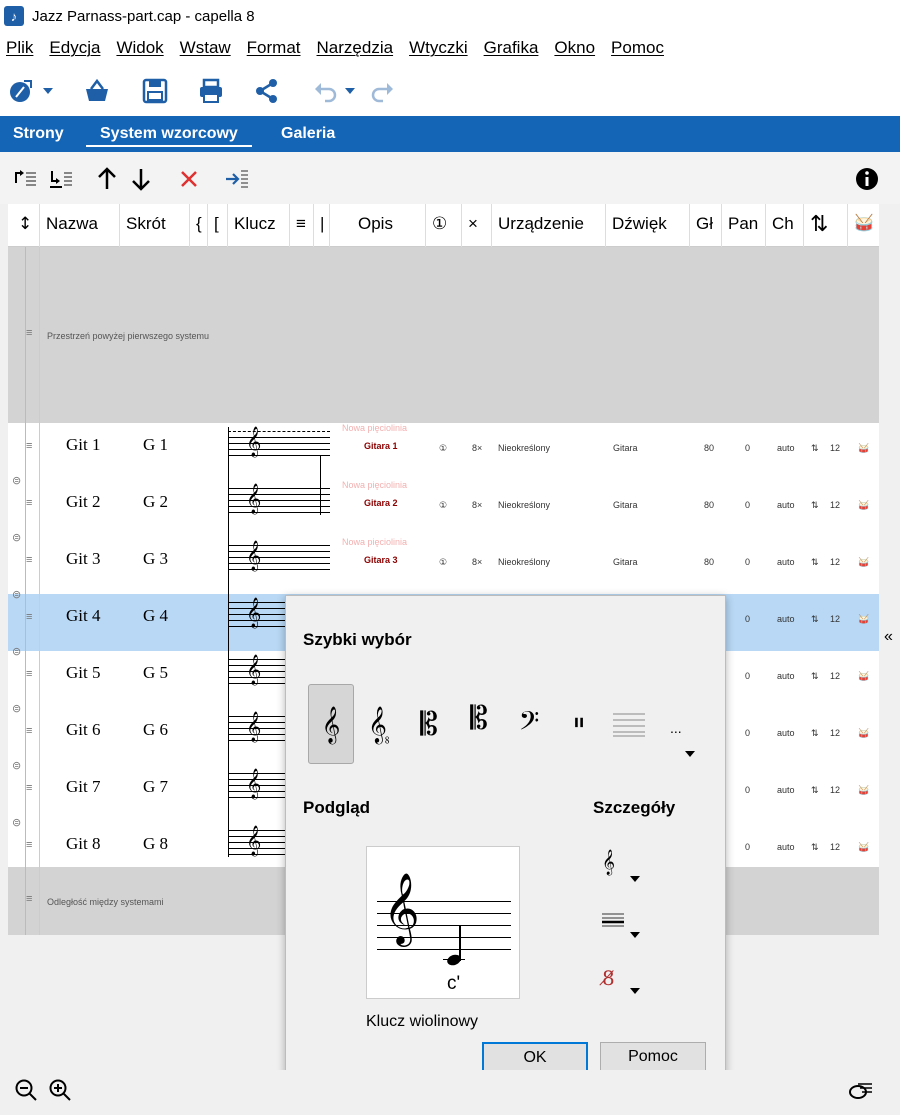 The width and height of the screenshot is (900, 1115). I want to click on no-clef-button, so click(629, 724).